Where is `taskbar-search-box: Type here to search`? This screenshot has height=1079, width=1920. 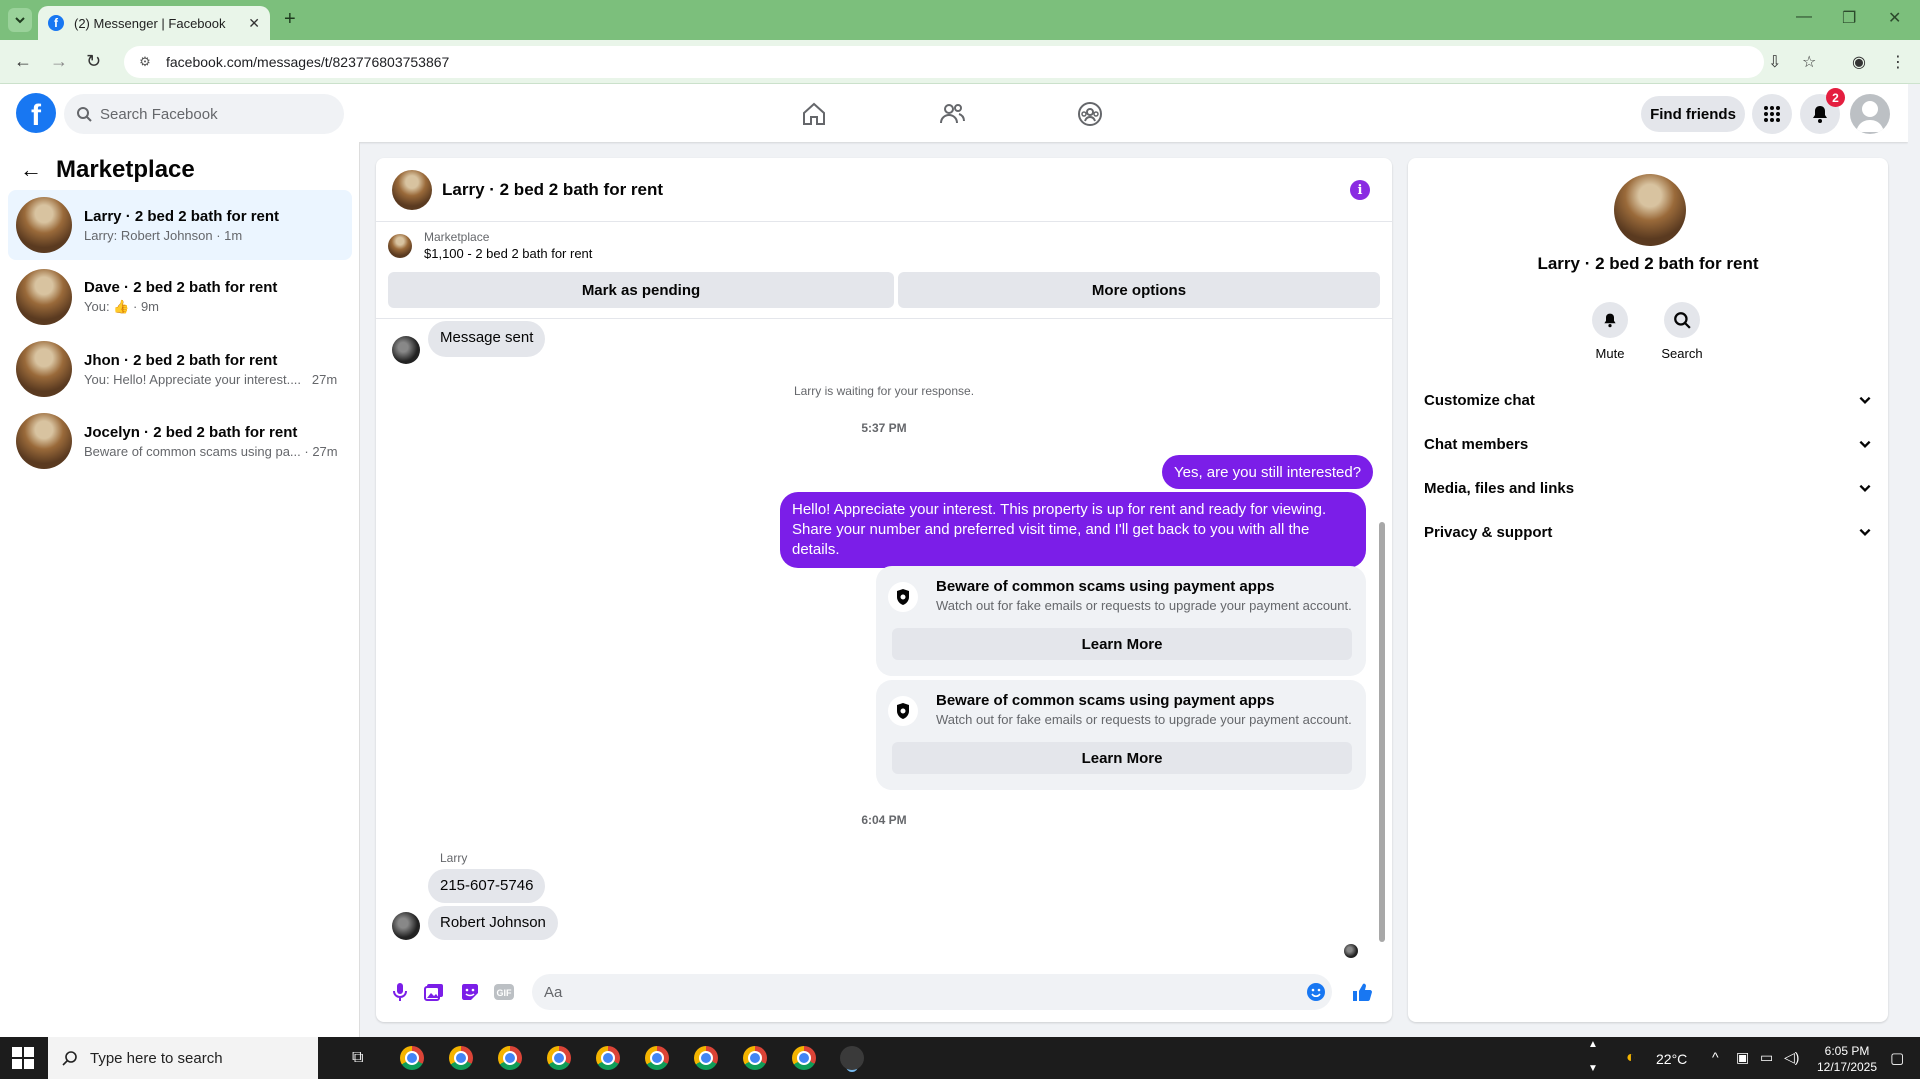 taskbar-search-box: Type here to search is located at coordinates (183, 1058).